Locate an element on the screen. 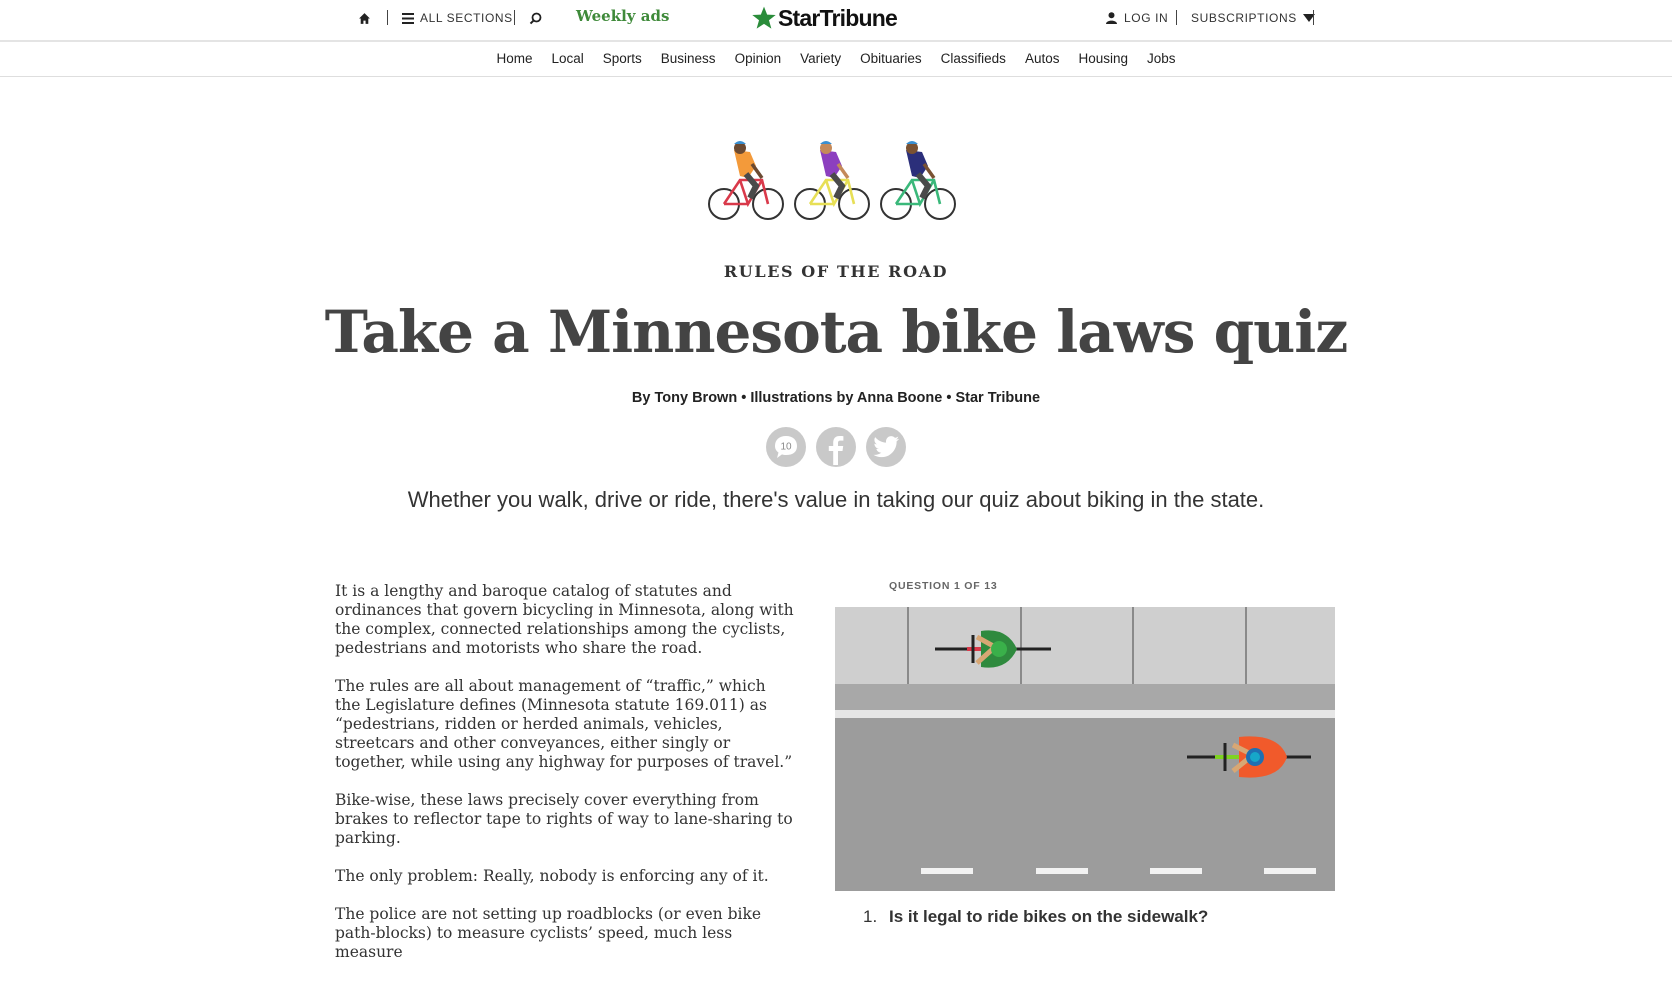 The height and width of the screenshot is (981, 1672). log-in-button: LOG IN is located at coordinates (1137, 18).